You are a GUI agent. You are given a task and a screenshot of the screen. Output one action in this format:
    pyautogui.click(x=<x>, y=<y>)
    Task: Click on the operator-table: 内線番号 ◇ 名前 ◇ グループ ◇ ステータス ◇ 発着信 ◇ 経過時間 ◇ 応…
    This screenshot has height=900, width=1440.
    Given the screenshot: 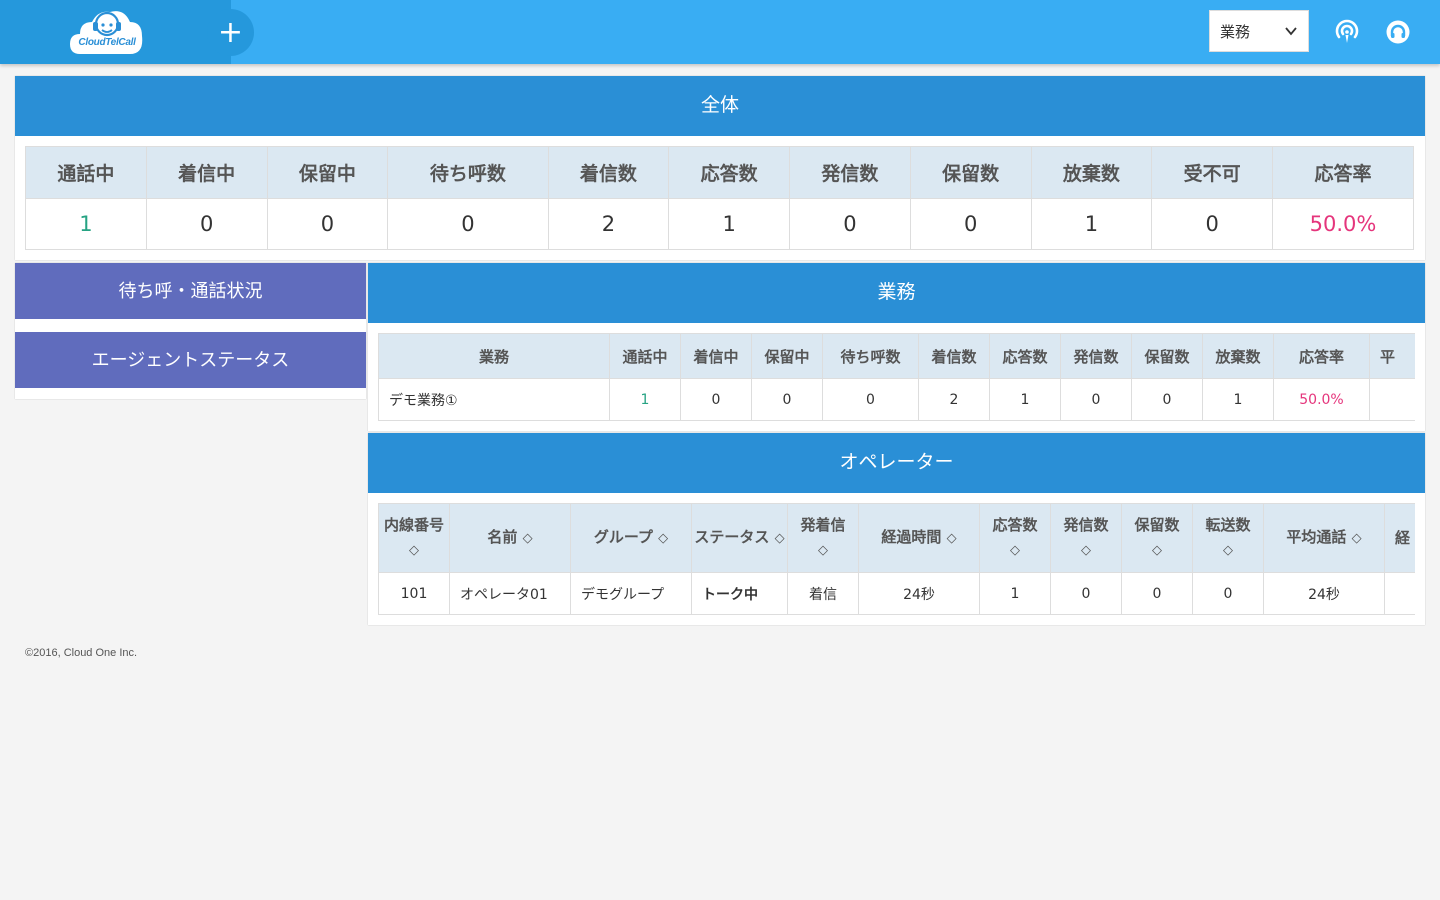 What is the action you would take?
    pyautogui.click(x=896, y=559)
    